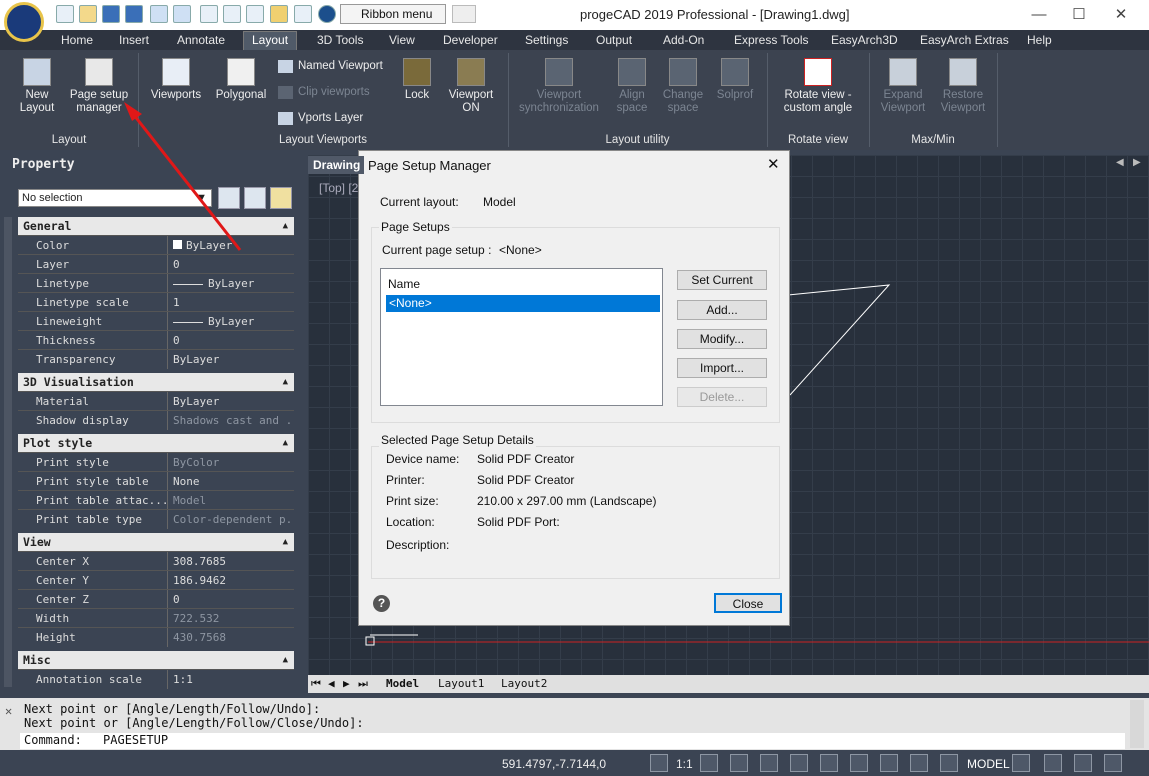 The image size is (1149, 776). I want to click on status-menu-icon, so click(1083, 763).